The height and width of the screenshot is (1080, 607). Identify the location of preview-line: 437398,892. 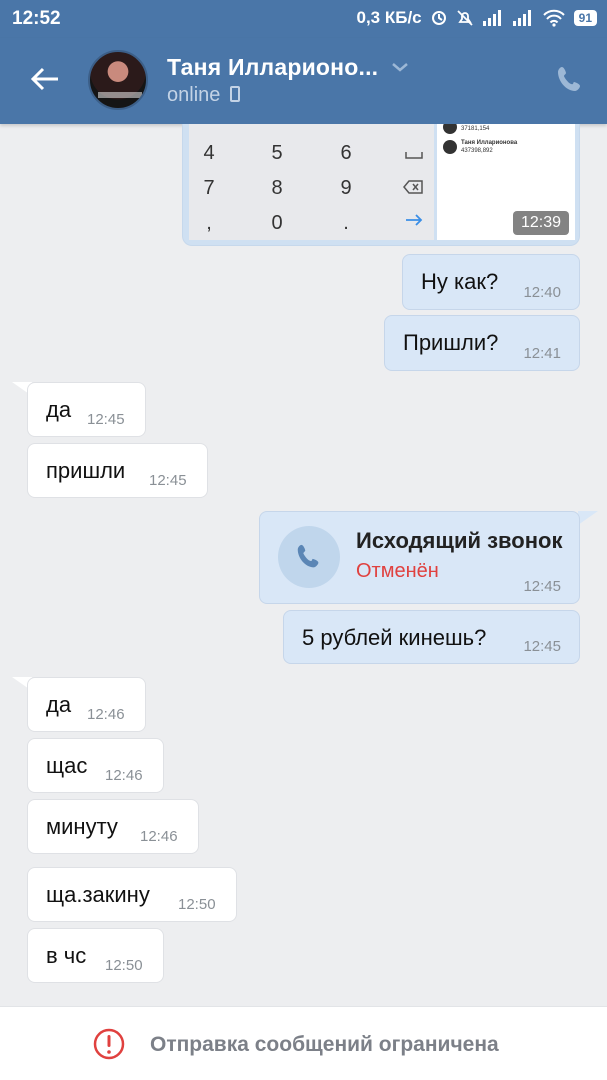
(477, 151).